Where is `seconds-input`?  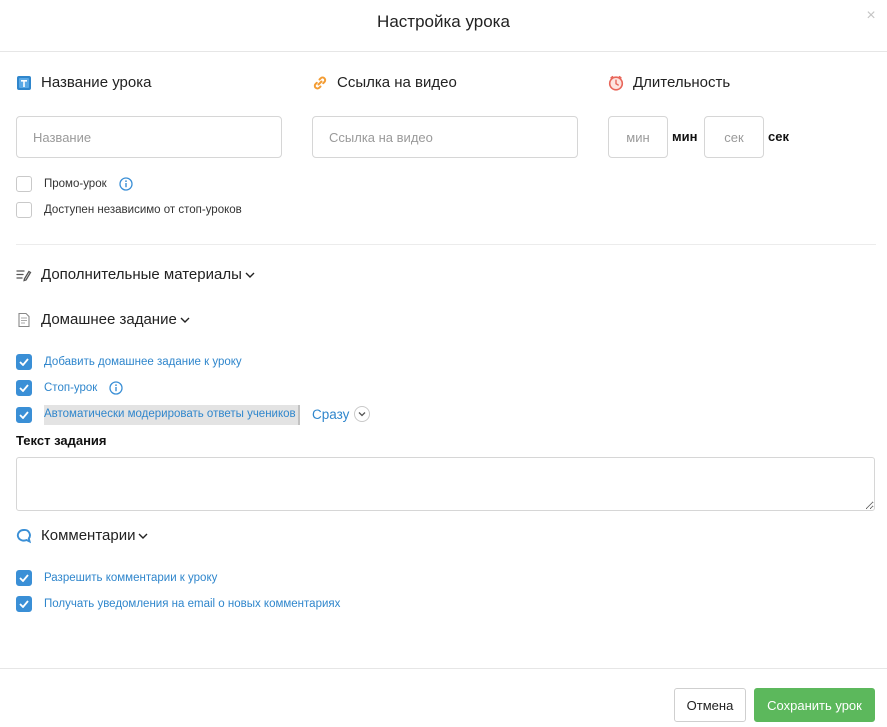 seconds-input is located at coordinates (734, 137).